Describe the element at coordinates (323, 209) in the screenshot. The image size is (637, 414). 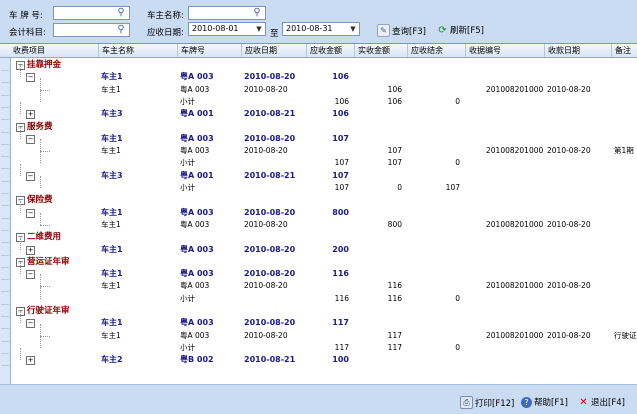
I see `group-row: − 车主1 粤A 003 2010-08-20 800` at that location.